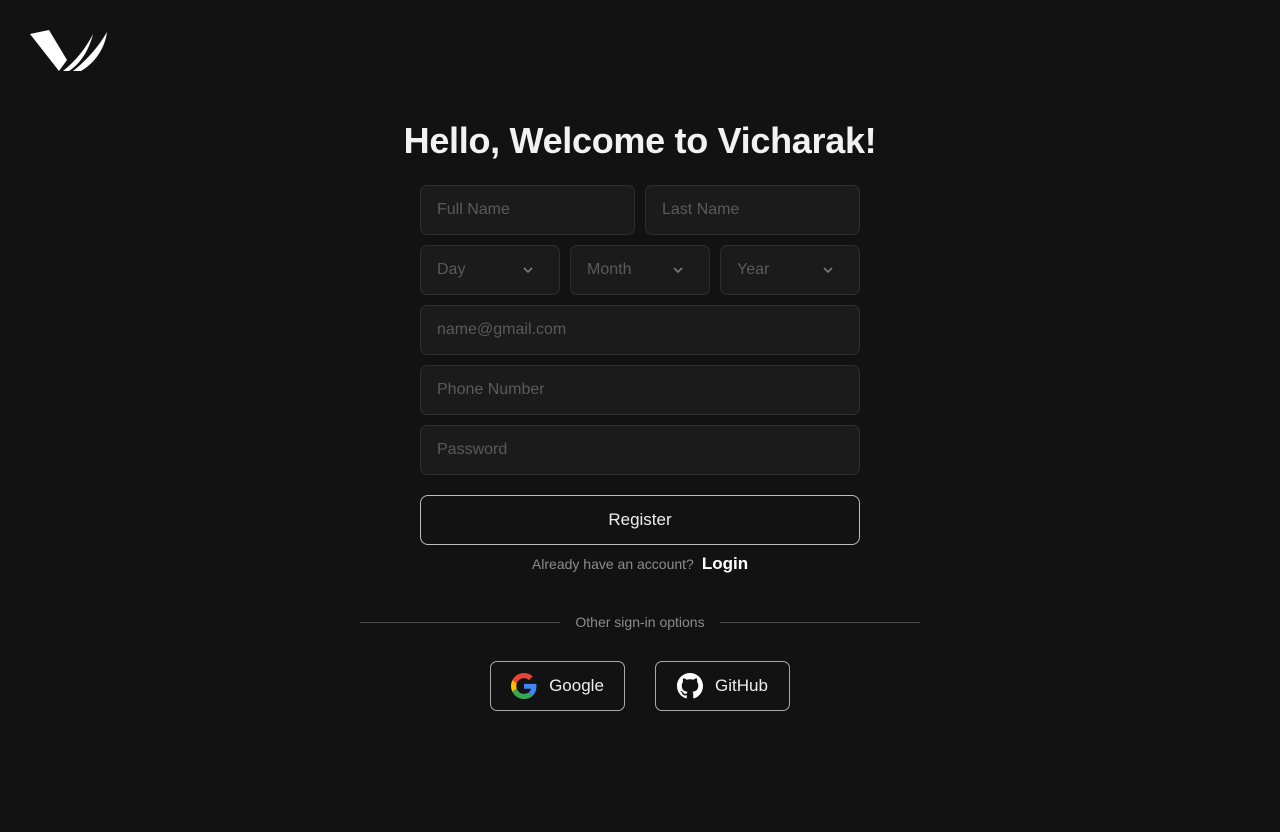  I want to click on password-field, so click(640, 450).